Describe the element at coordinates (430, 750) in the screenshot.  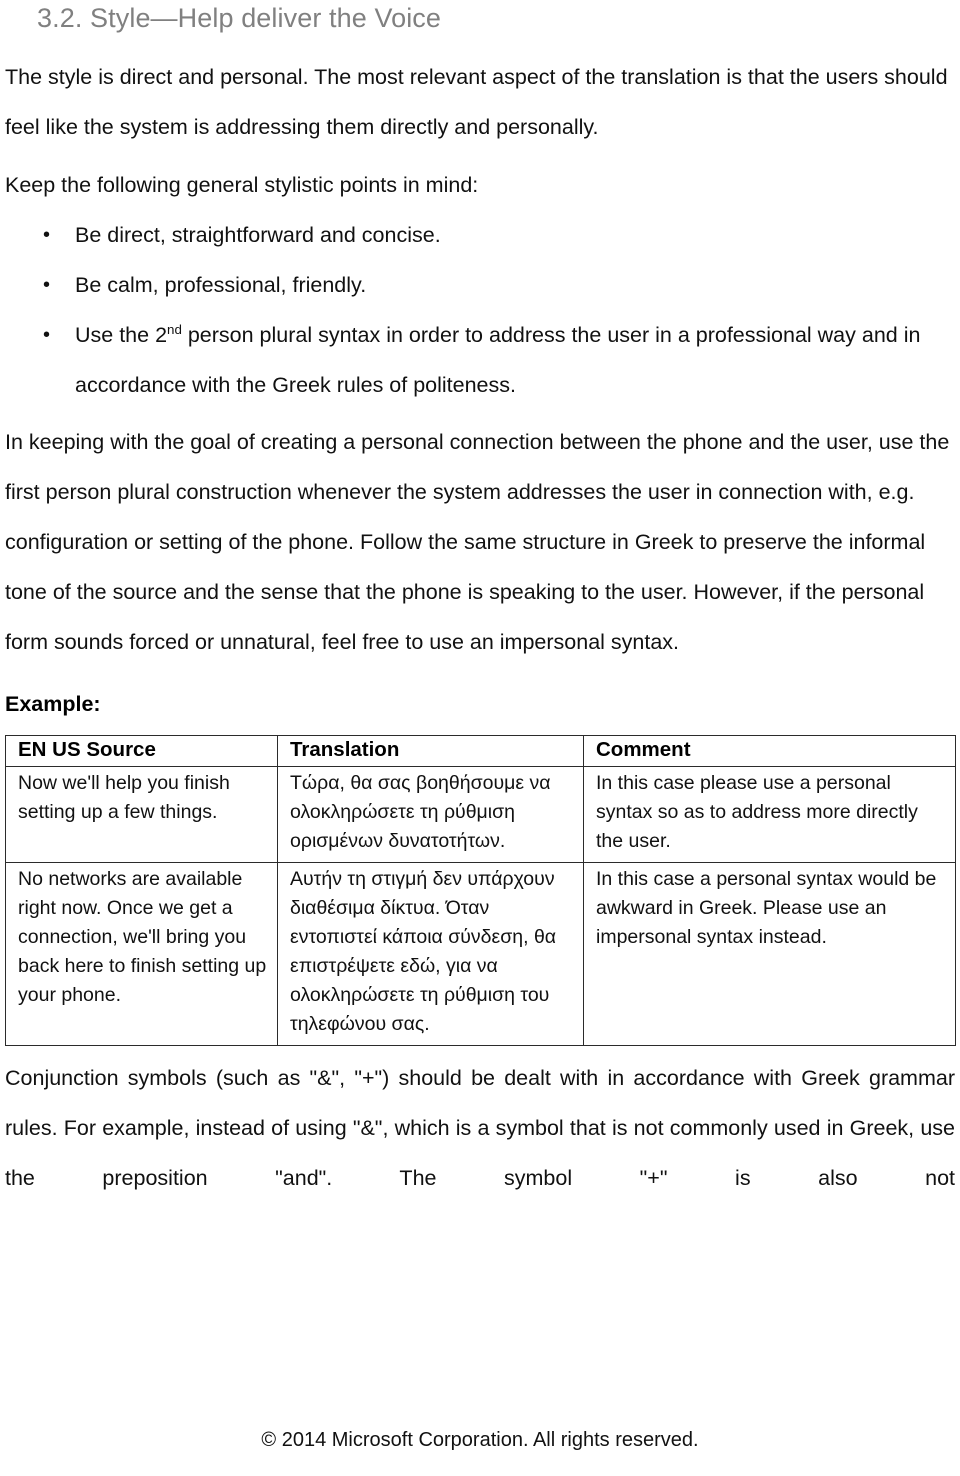
I see `column-header-translation: Translation` at that location.